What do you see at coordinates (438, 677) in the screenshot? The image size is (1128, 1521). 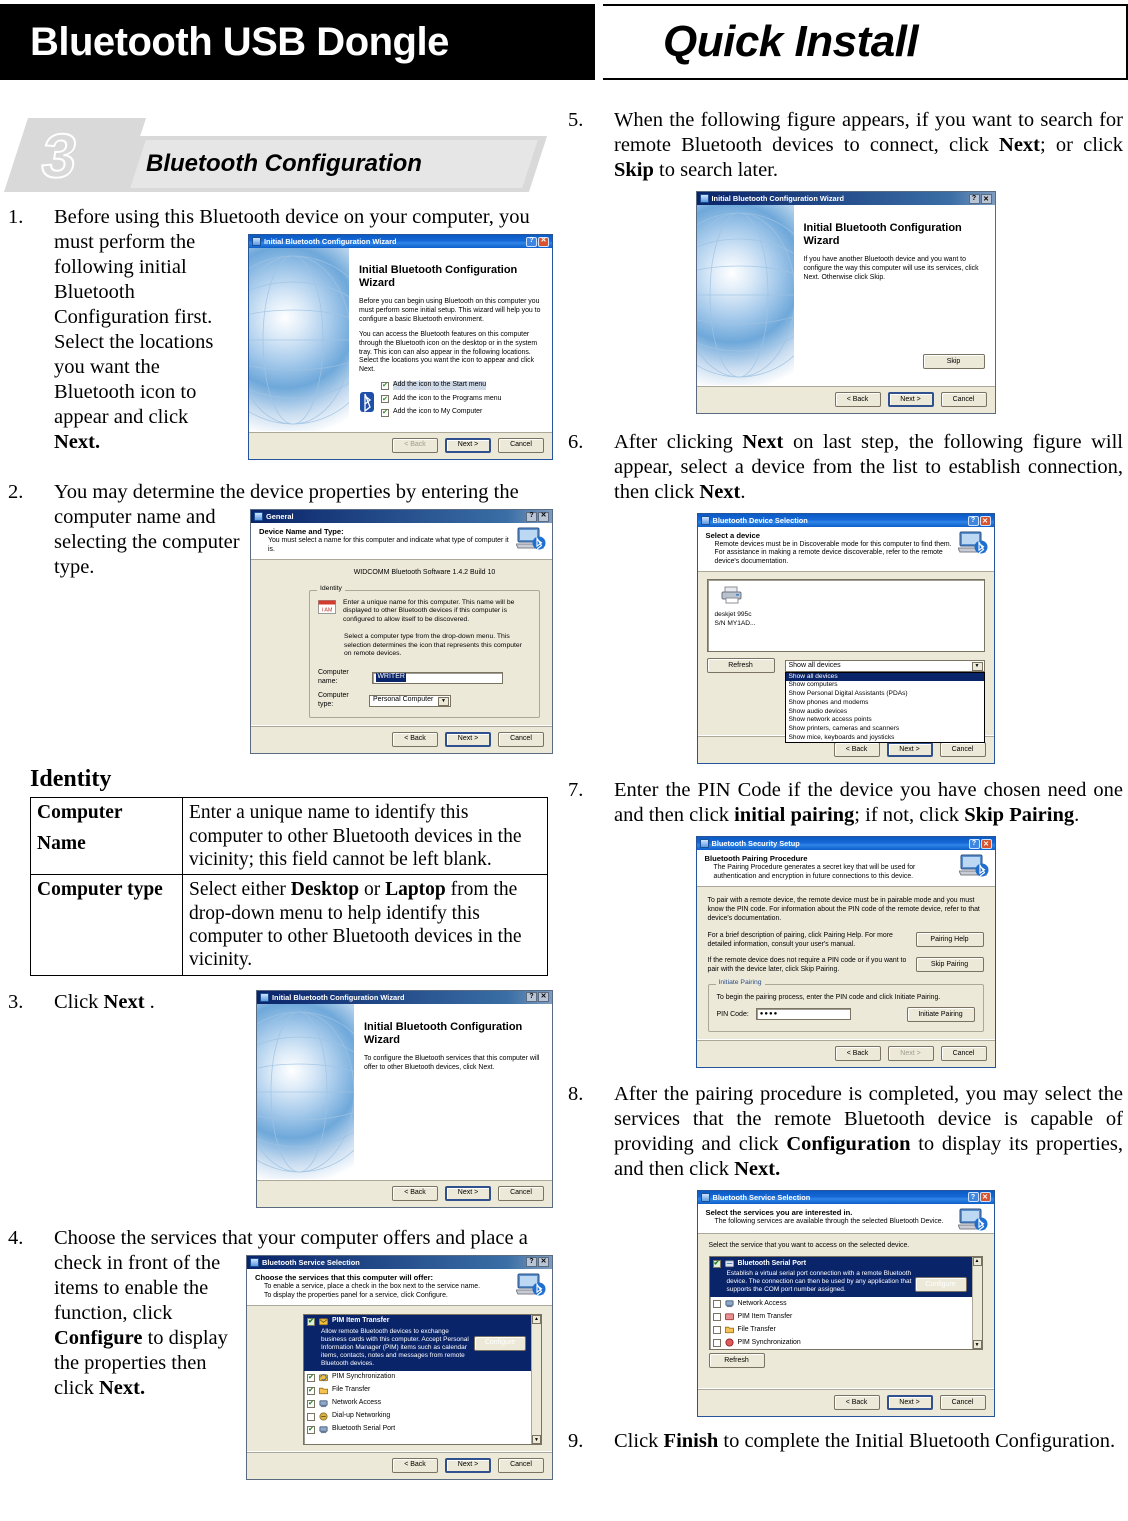 I see `computer-name-input: WRITER` at bounding box center [438, 677].